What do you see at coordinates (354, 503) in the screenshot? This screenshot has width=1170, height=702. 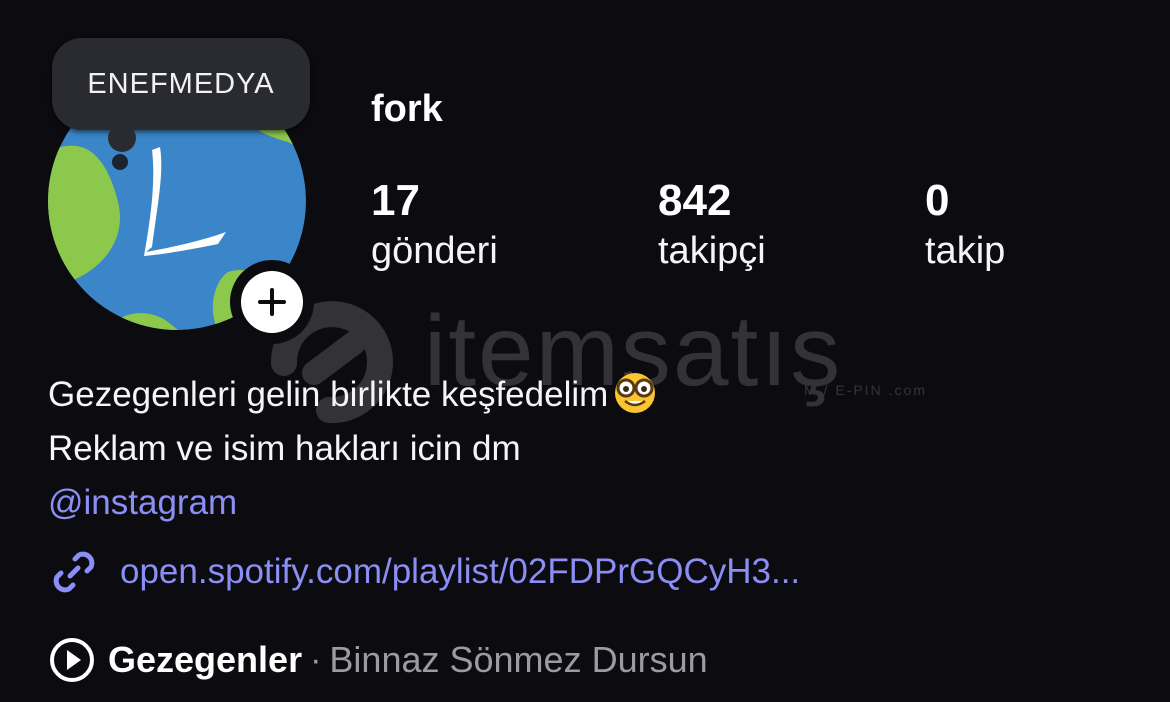 I see `bio-mention-link: @instagram` at bounding box center [354, 503].